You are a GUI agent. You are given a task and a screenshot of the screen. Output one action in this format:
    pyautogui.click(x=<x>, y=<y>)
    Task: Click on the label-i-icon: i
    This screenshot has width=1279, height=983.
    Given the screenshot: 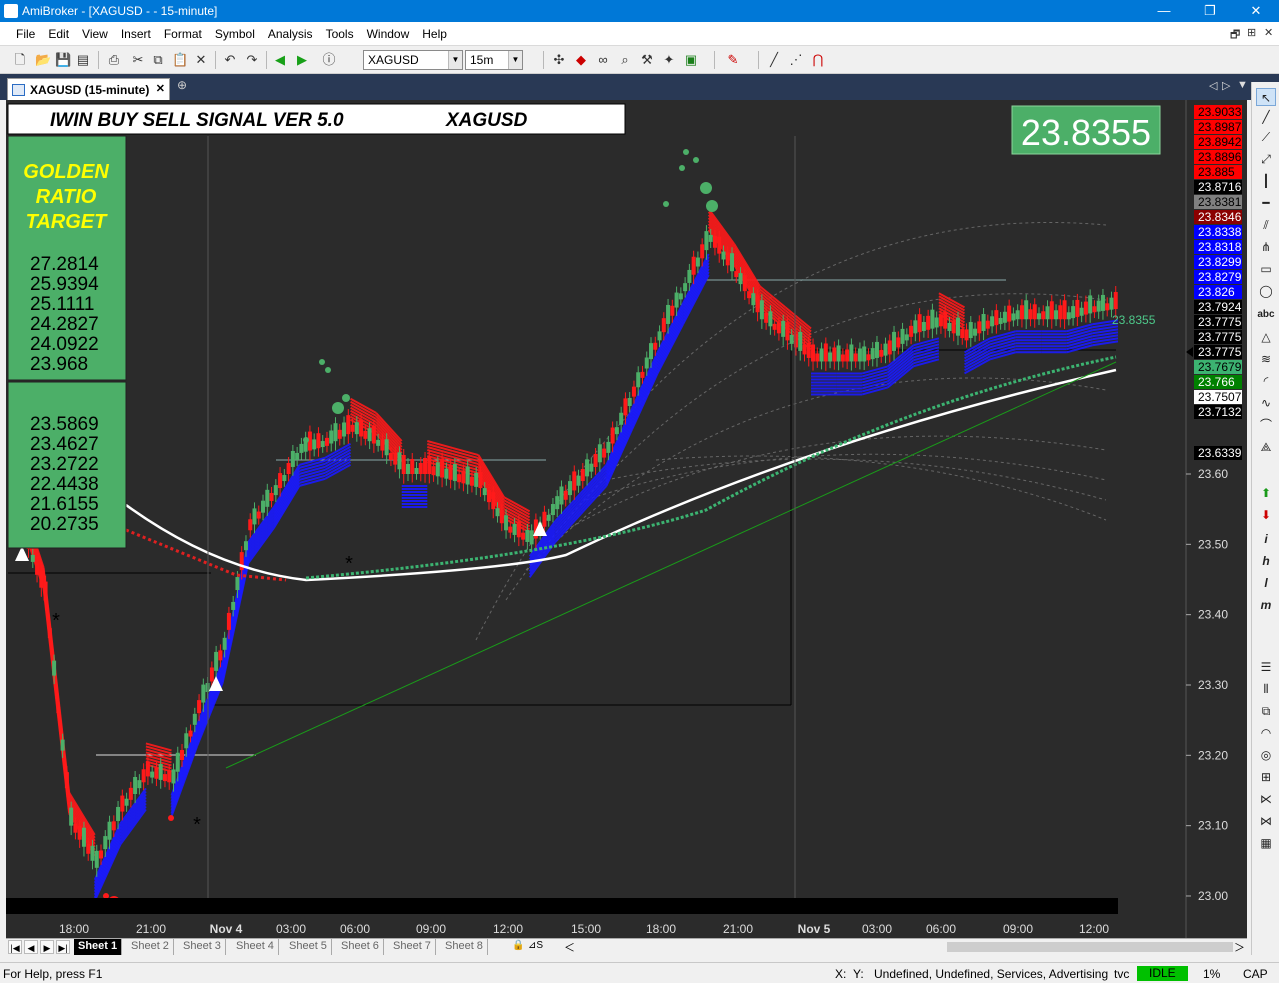 What is the action you would take?
    pyautogui.click(x=1266, y=539)
    